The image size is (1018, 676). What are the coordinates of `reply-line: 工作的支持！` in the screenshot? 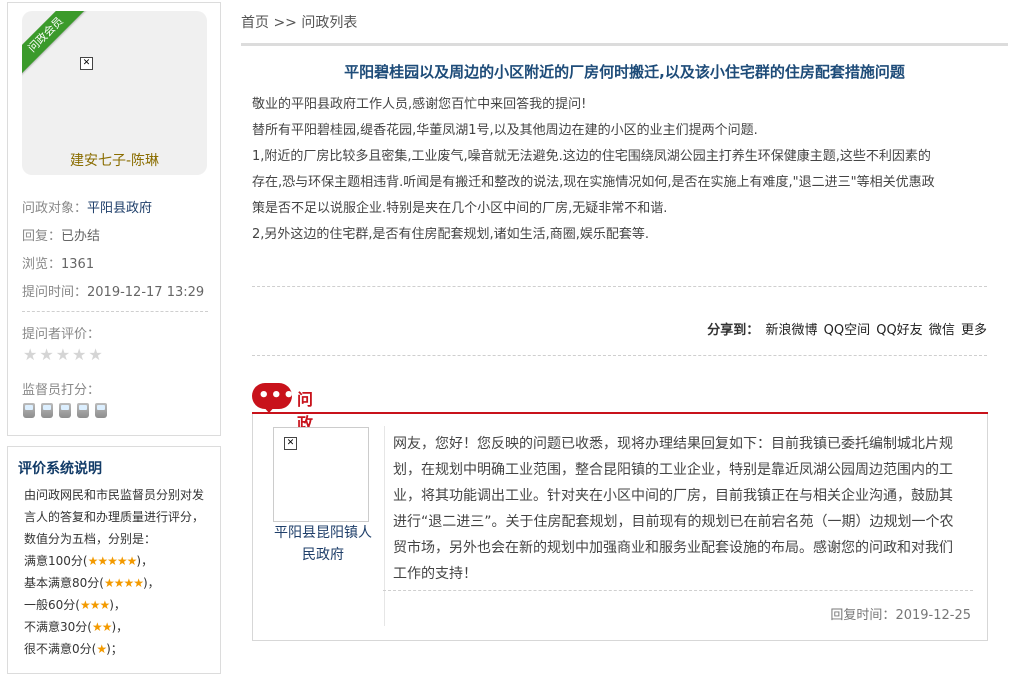 It's located at (435, 574).